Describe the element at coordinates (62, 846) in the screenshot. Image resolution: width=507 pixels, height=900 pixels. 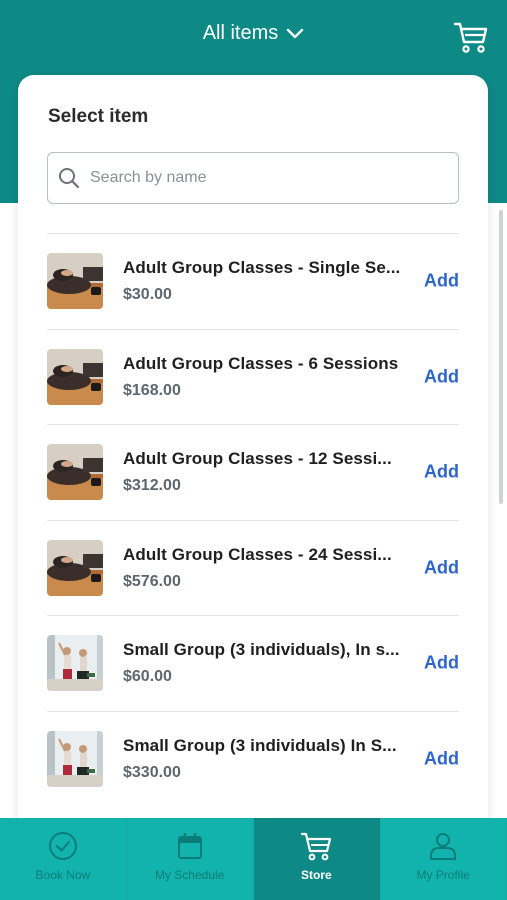
I see `check-circle-icon` at that location.